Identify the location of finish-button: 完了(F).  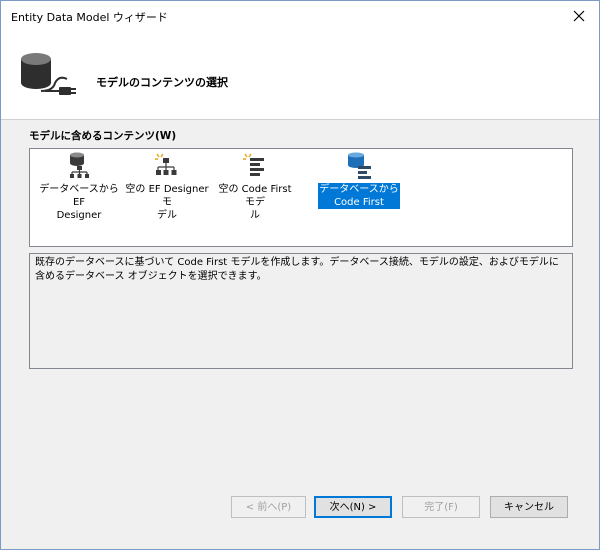
(441, 507).